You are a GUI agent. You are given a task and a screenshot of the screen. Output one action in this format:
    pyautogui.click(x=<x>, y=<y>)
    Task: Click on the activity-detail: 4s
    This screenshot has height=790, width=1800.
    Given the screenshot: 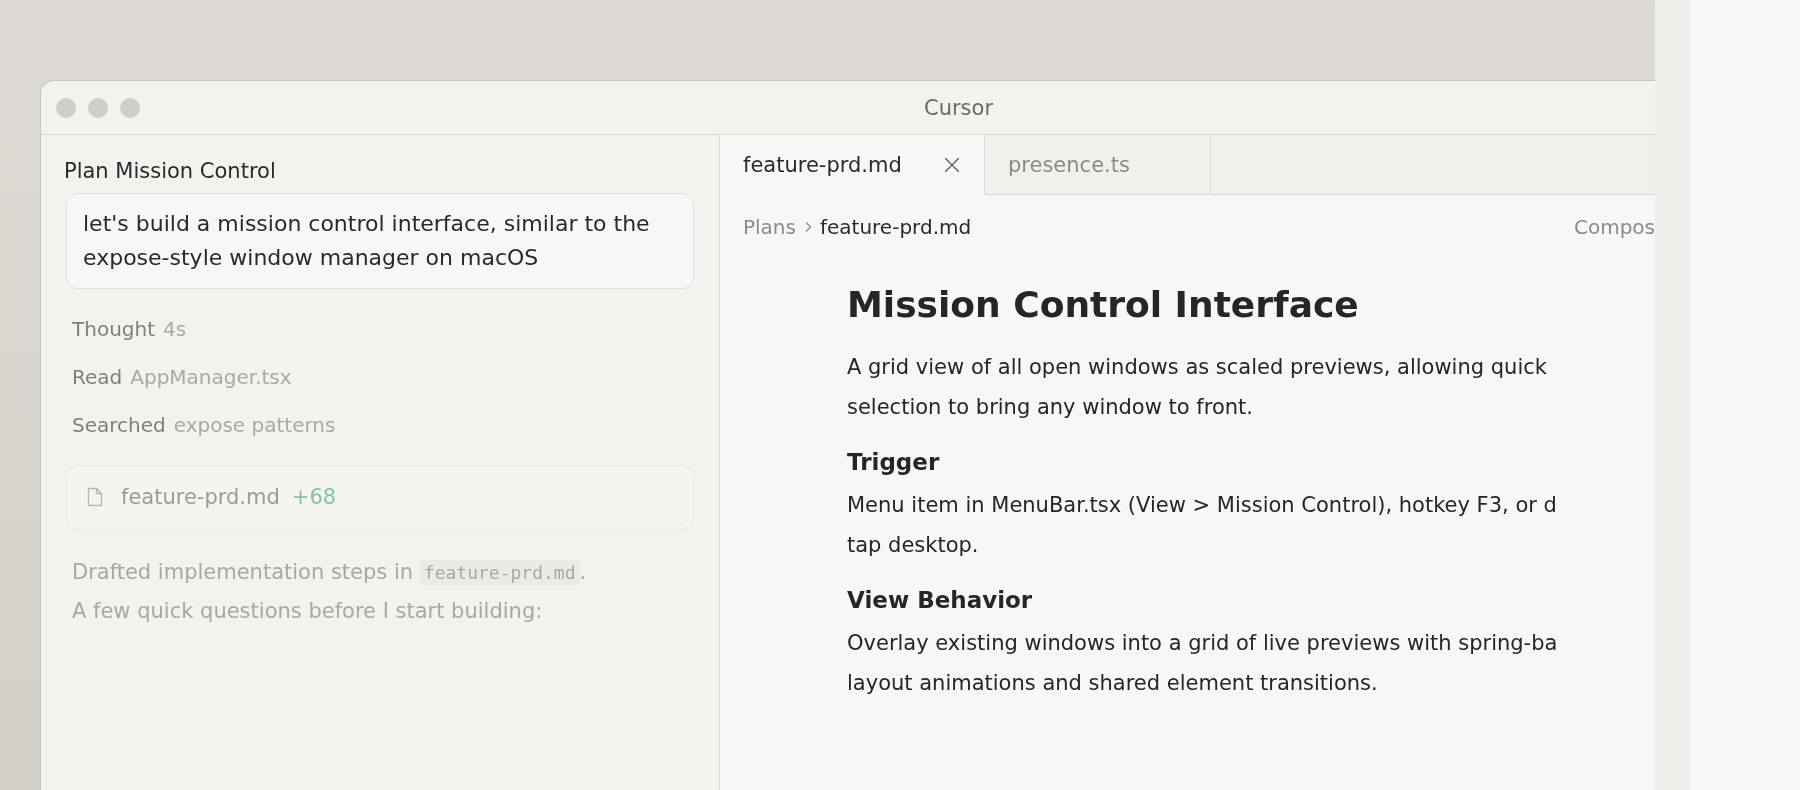 What is the action you would take?
    pyautogui.click(x=175, y=329)
    